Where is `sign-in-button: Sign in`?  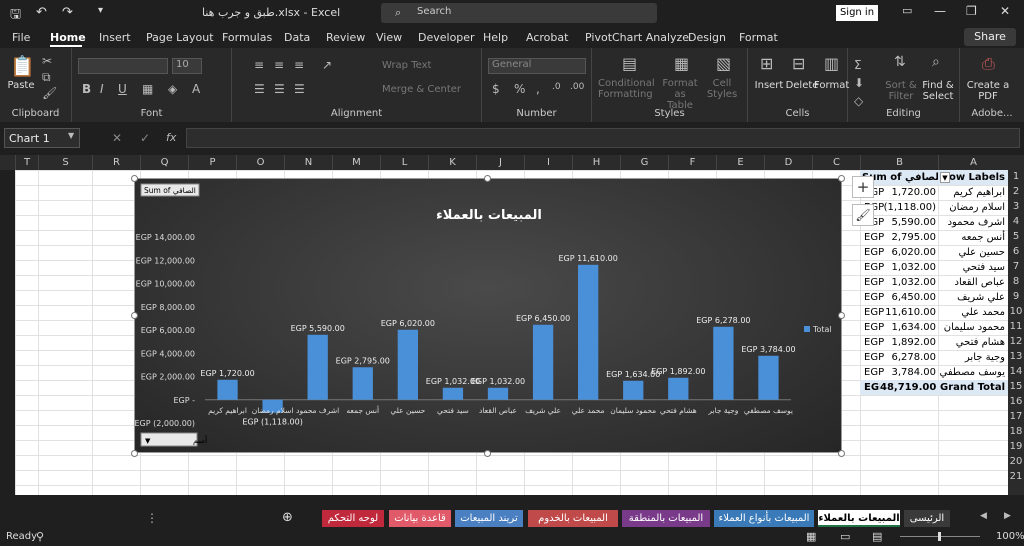
sign-in-button: Sign in is located at coordinates (857, 13).